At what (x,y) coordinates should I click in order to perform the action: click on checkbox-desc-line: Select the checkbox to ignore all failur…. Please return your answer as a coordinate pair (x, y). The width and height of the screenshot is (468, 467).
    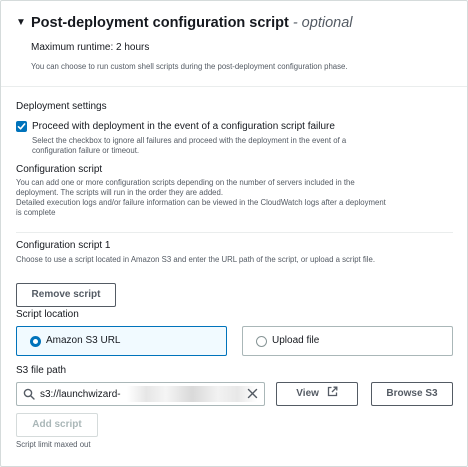
    Looking at the image, I should click on (189, 140).